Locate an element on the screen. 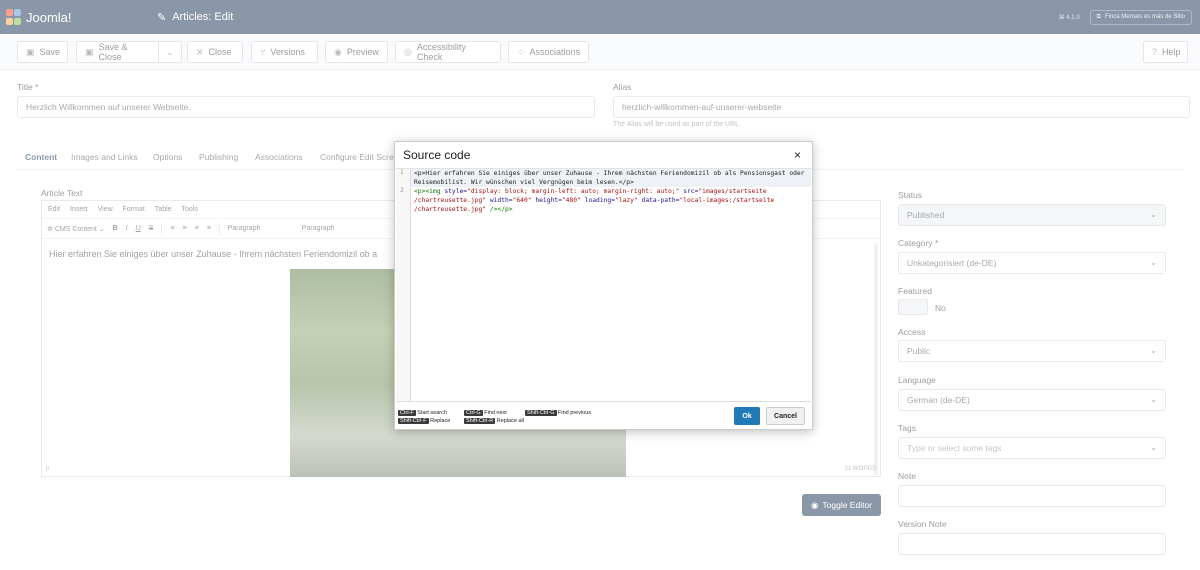  code-token: data-path= is located at coordinates (658, 200).